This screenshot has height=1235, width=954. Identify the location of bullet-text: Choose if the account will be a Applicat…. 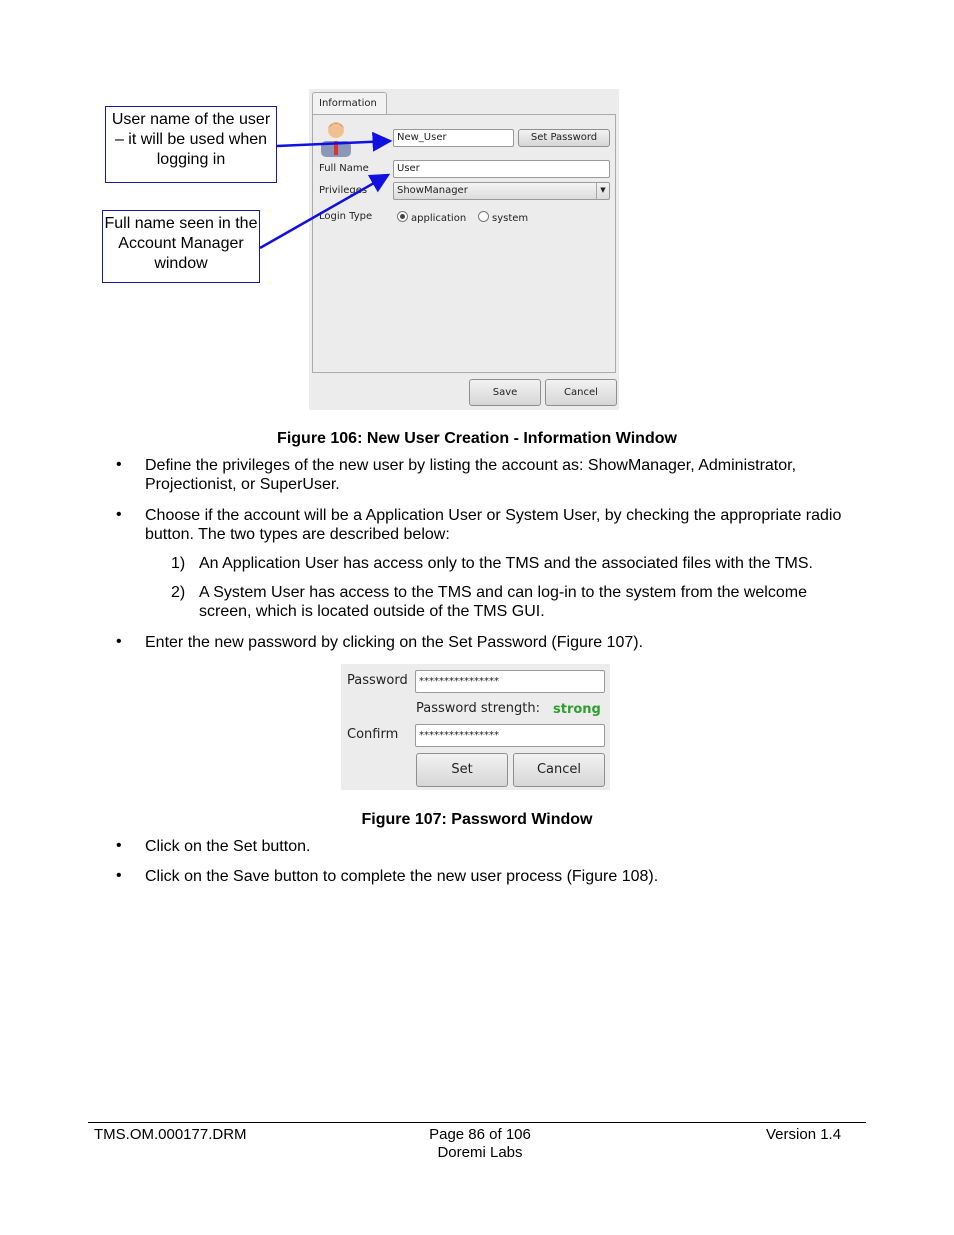
(493, 525).